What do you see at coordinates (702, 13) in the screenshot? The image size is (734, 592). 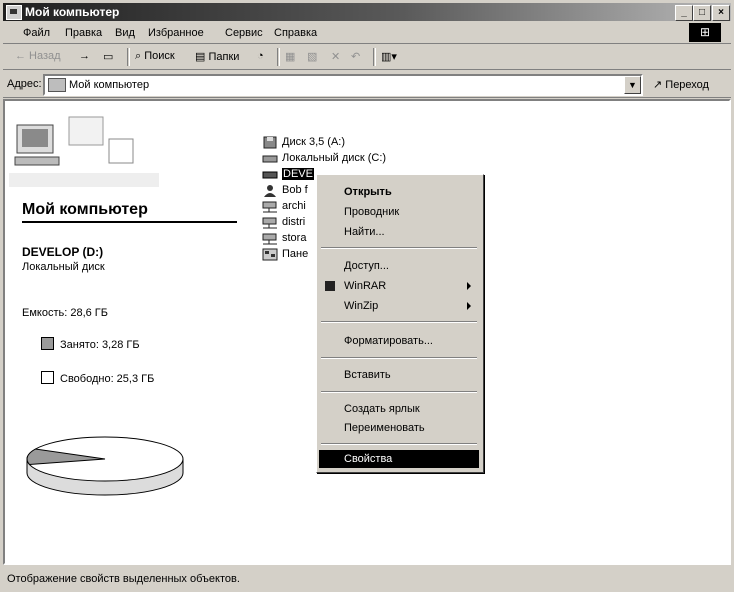 I see `maximize-button: □` at bounding box center [702, 13].